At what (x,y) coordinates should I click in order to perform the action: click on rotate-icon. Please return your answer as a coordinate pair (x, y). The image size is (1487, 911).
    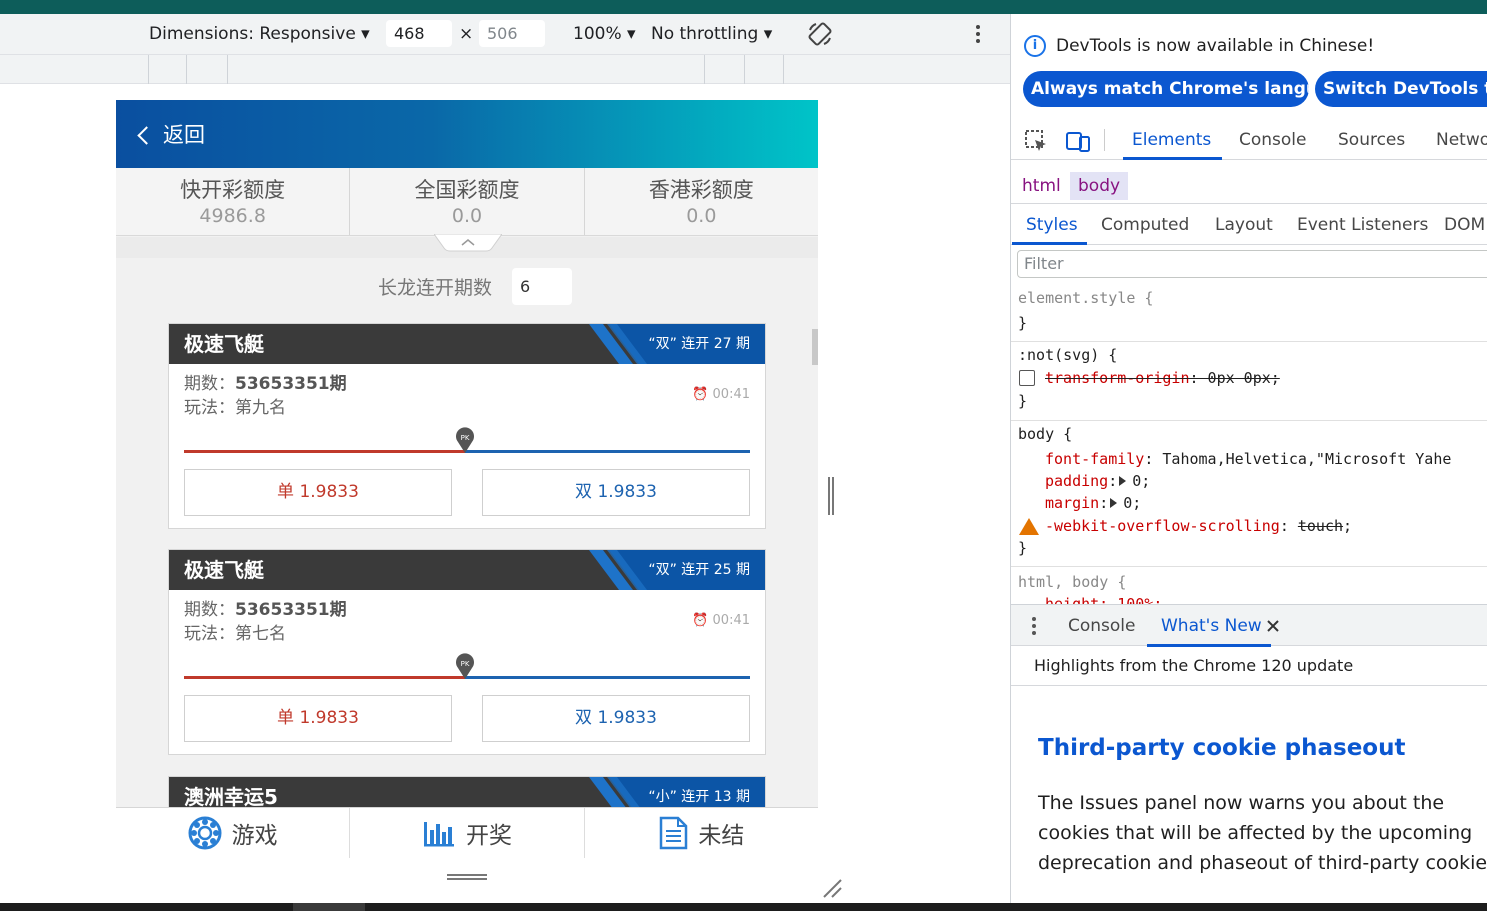
    Looking at the image, I should click on (820, 34).